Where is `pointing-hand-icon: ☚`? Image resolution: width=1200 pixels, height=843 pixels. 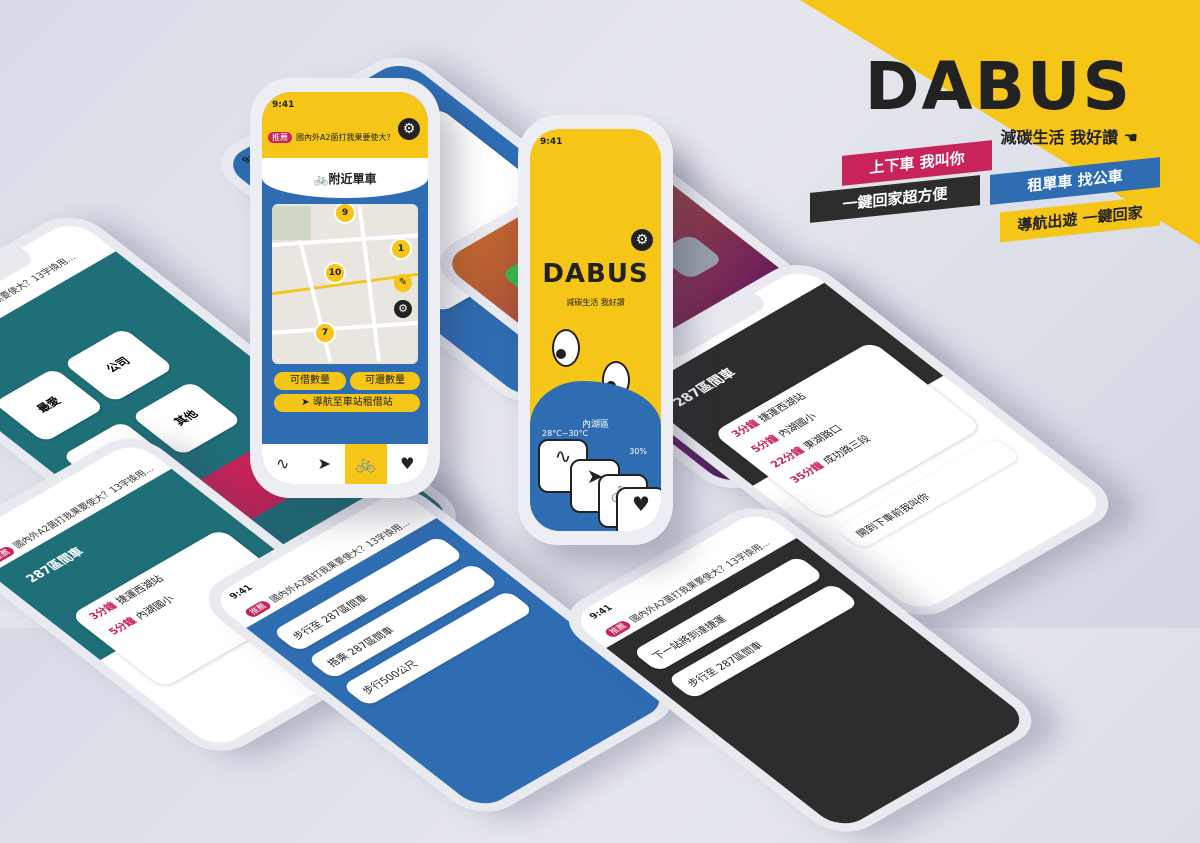
pointing-hand-icon: ☚ is located at coordinates (1130, 137).